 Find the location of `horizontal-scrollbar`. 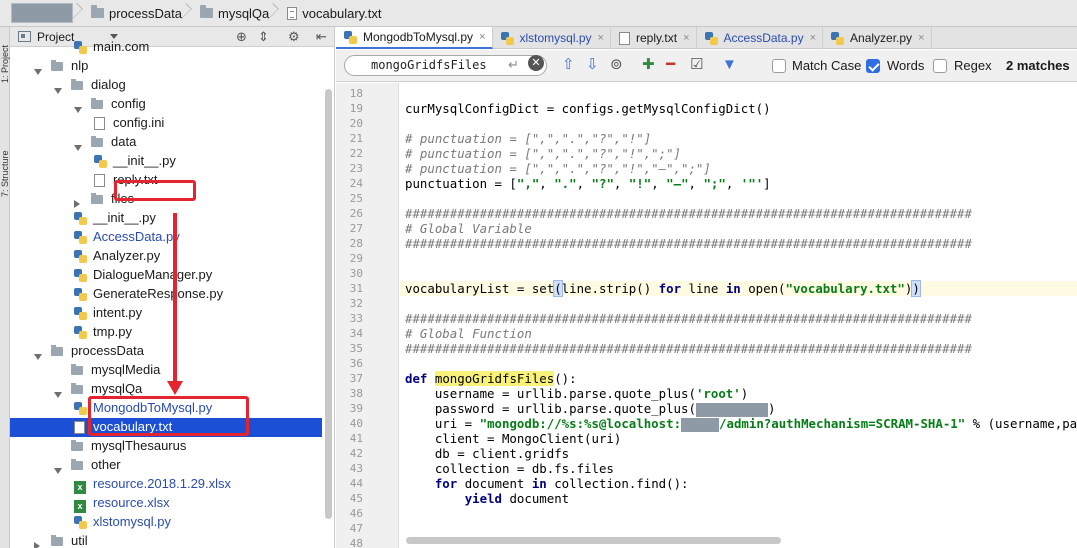

horizontal-scrollbar is located at coordinates (593, 540).